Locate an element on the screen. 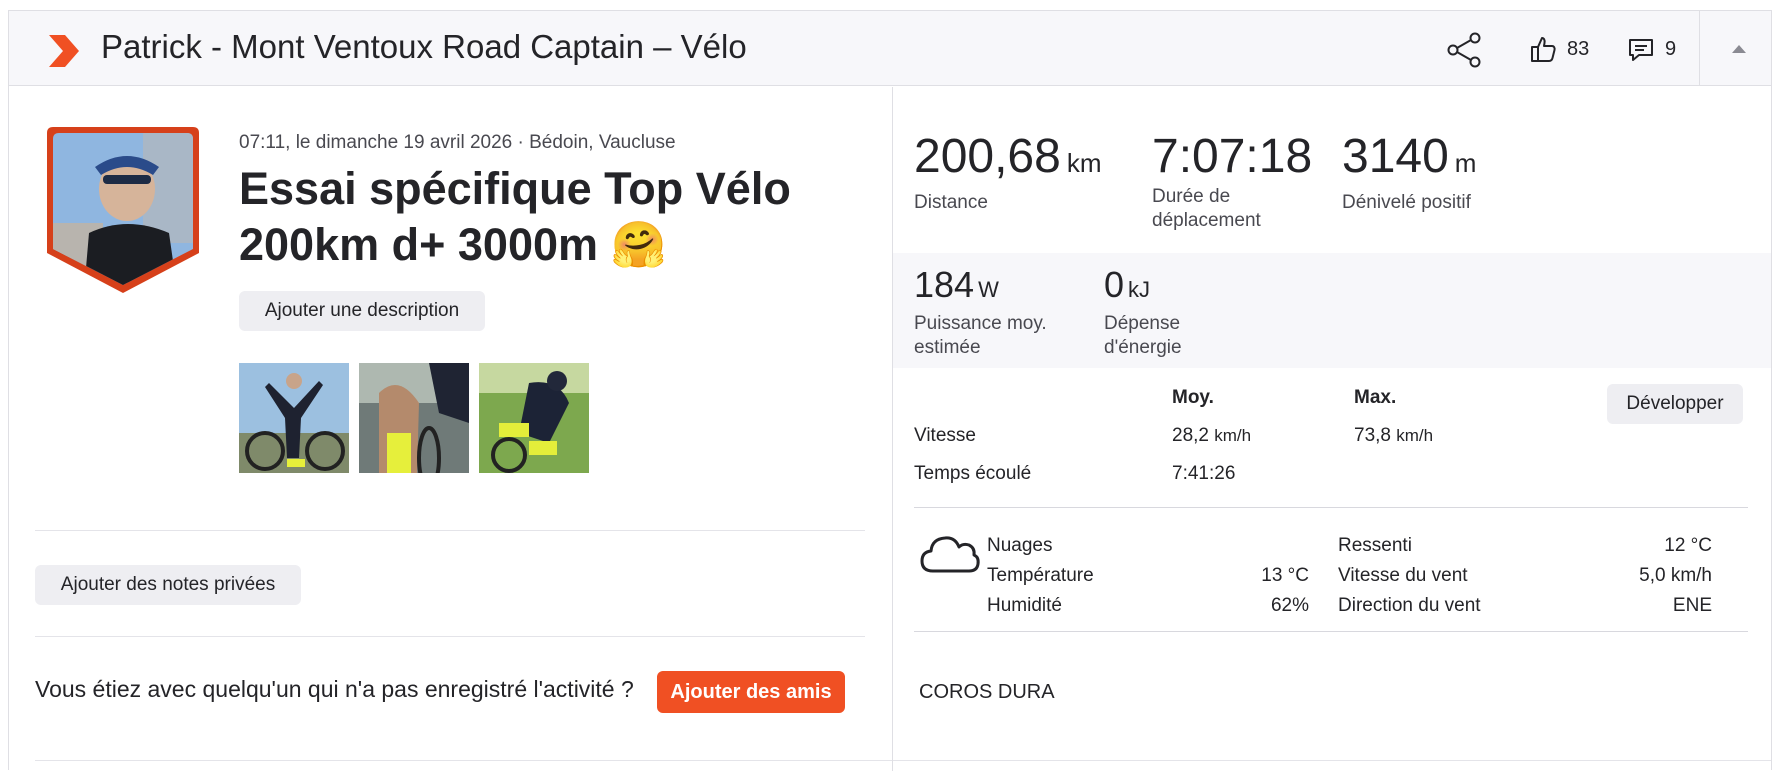 The image size is (1780, 771). speed-avg-value: 28,2 is located at coordinates (1190, 435).